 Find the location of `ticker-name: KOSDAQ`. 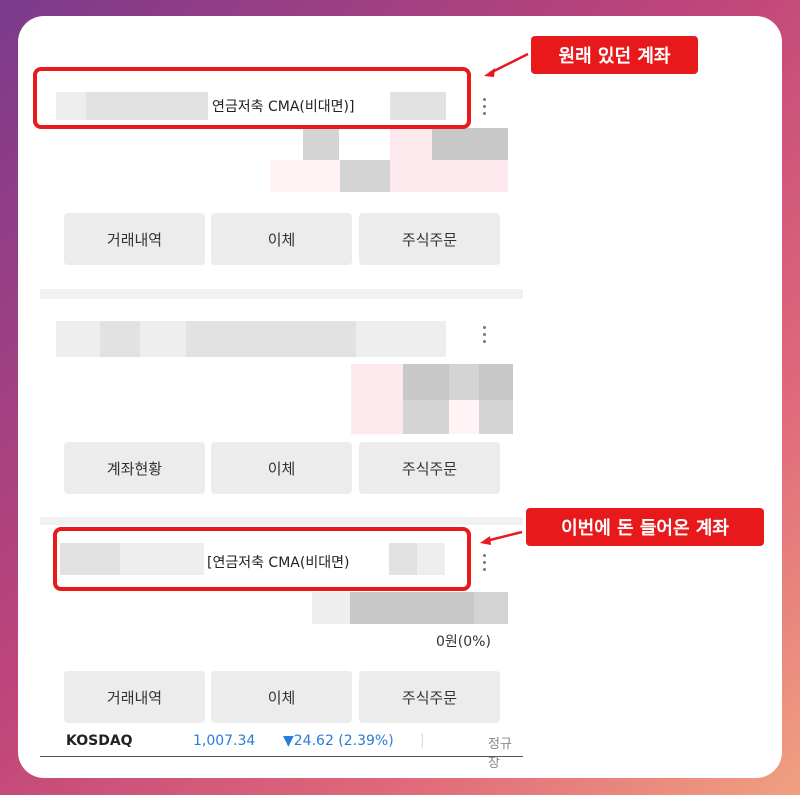

ticker-name: KOSDAQ is located at coordinates (99, 741).